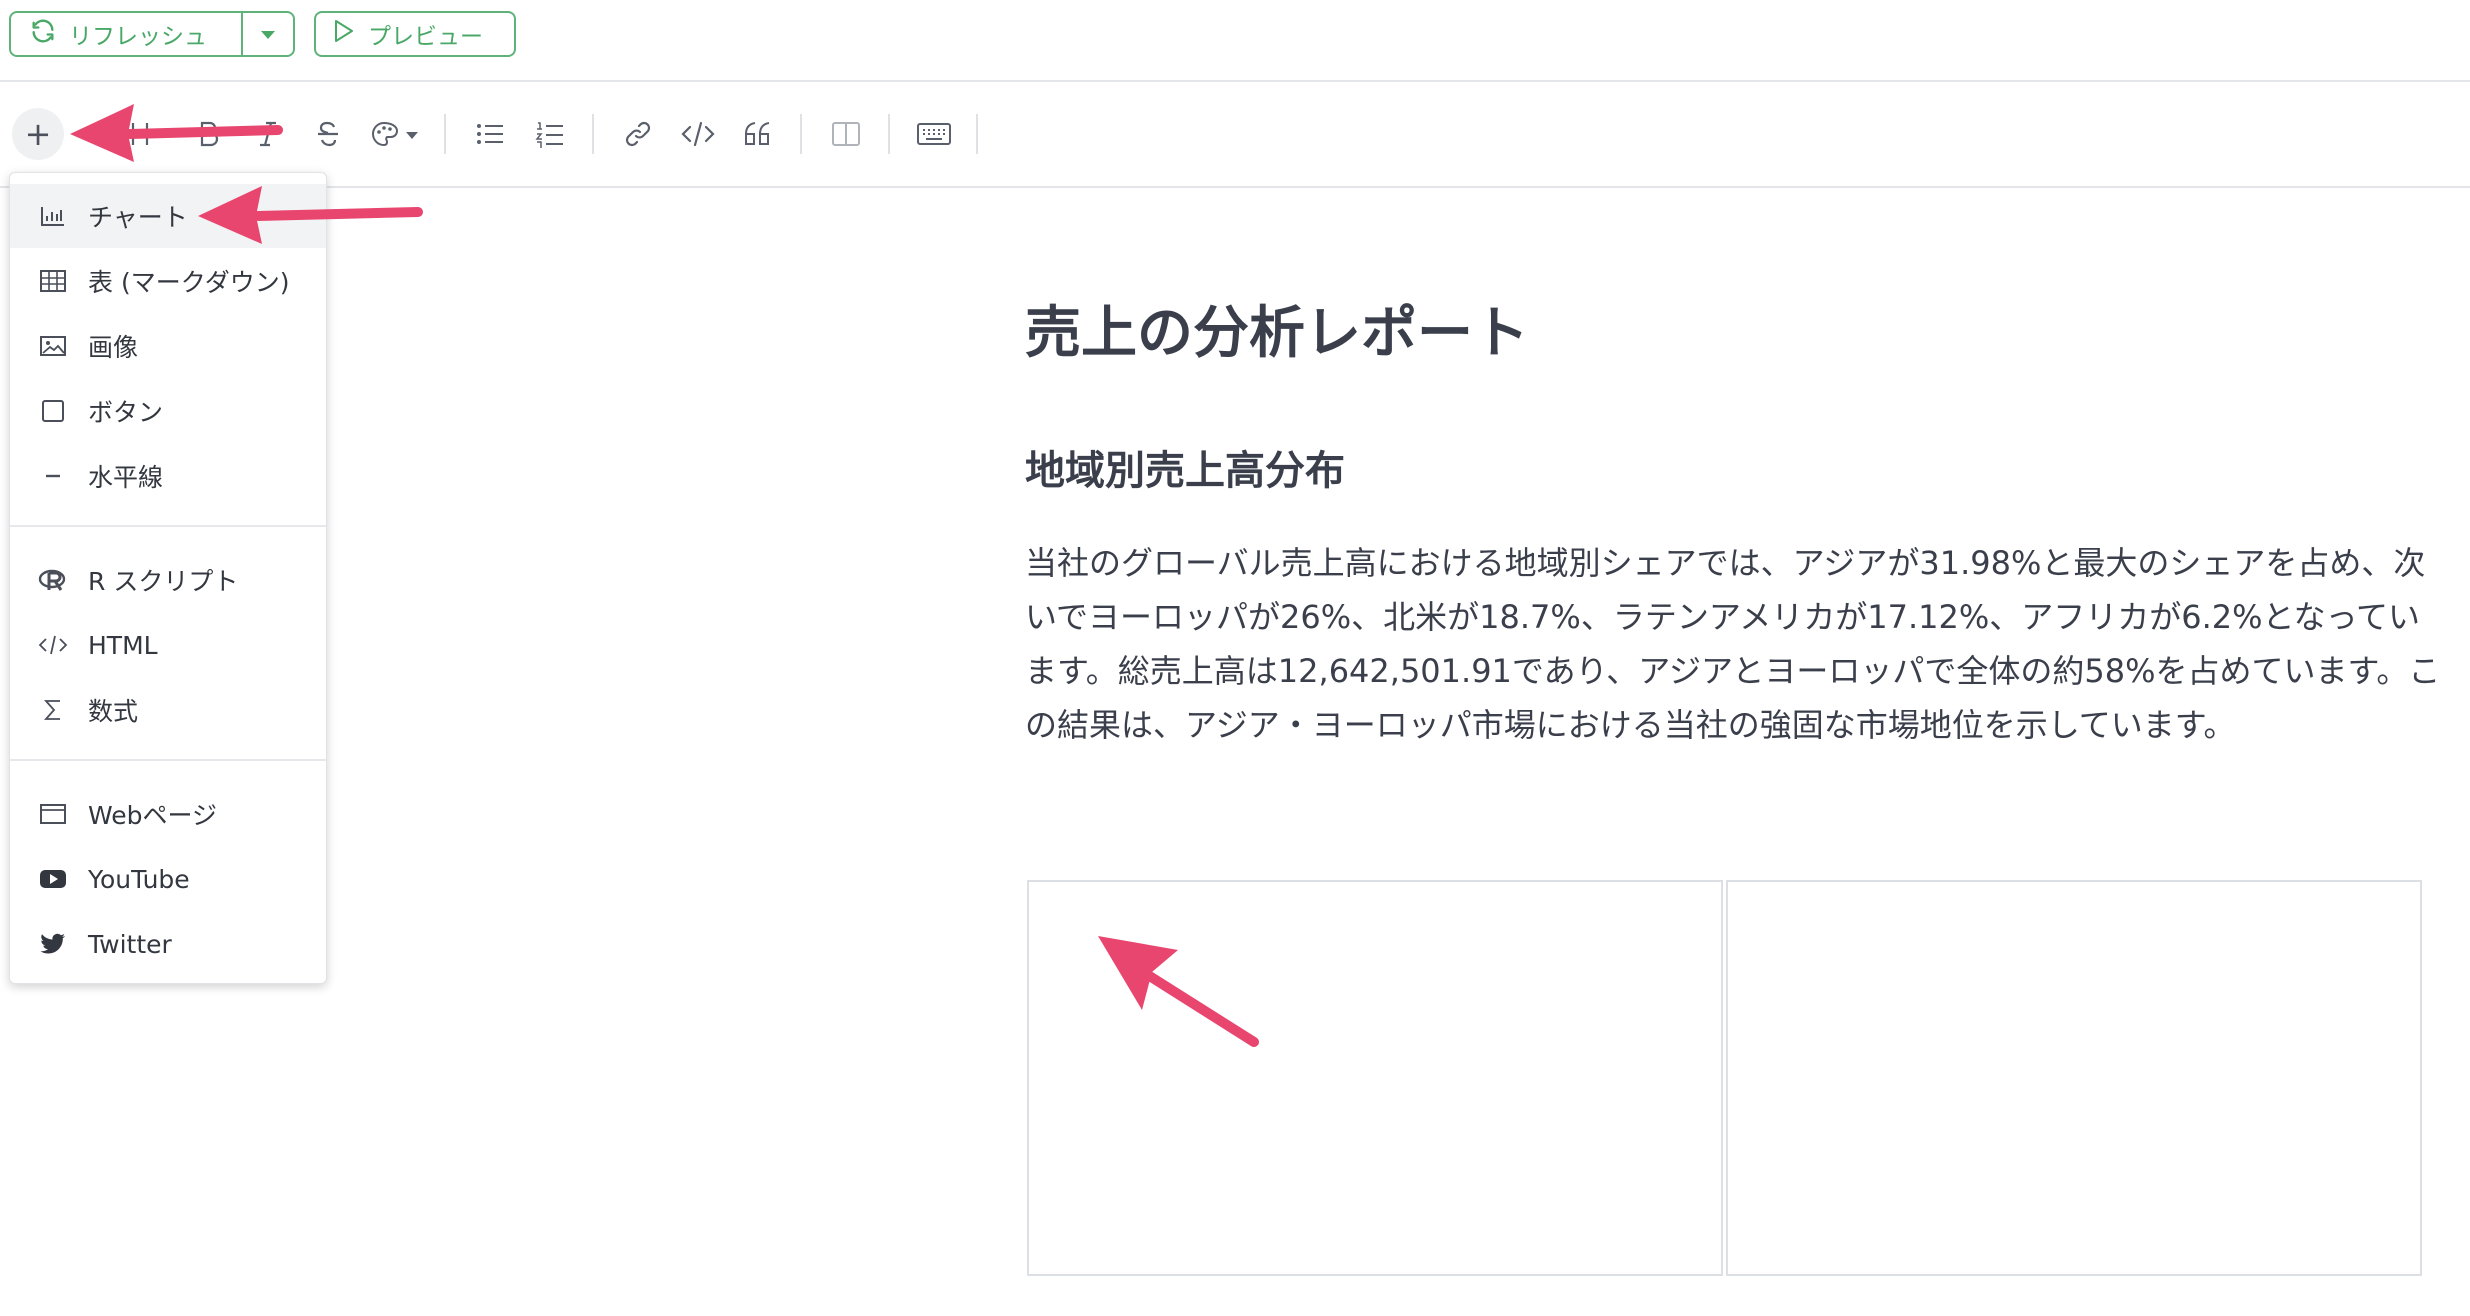 This screenshot has width=2470, height=1316. Describe the element at coordinates (698, 134) in the screenshot. I see `code-icon` at that location.